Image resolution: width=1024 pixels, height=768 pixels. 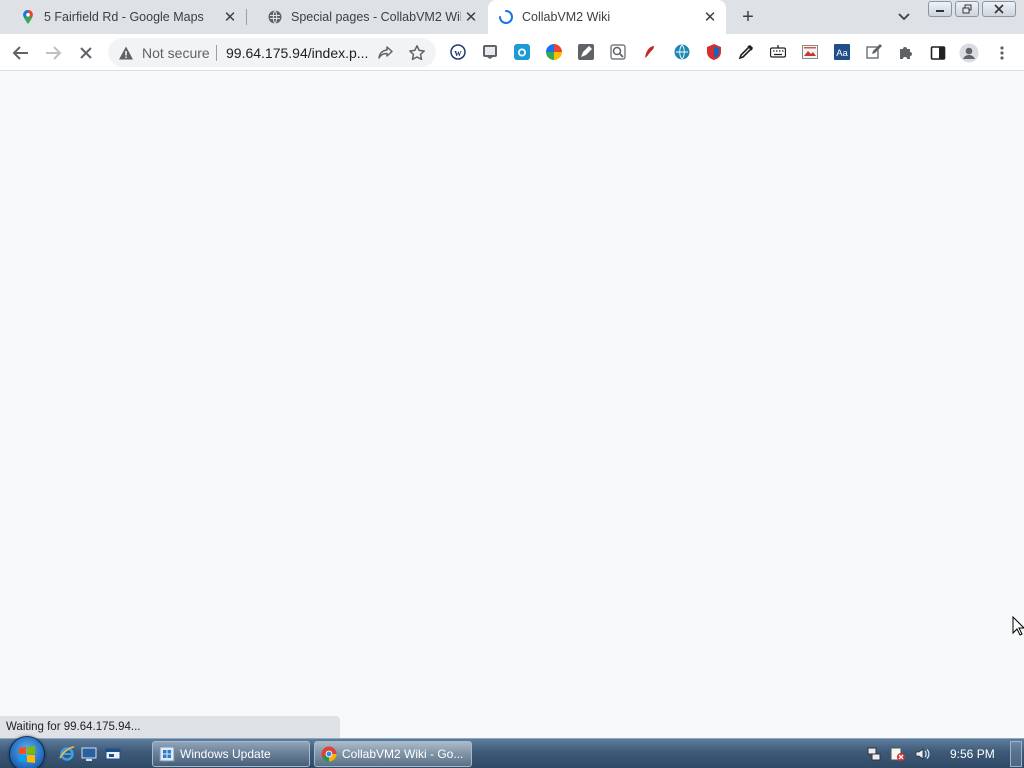 I want to click on camera-icon, so click(x=522, y=52).